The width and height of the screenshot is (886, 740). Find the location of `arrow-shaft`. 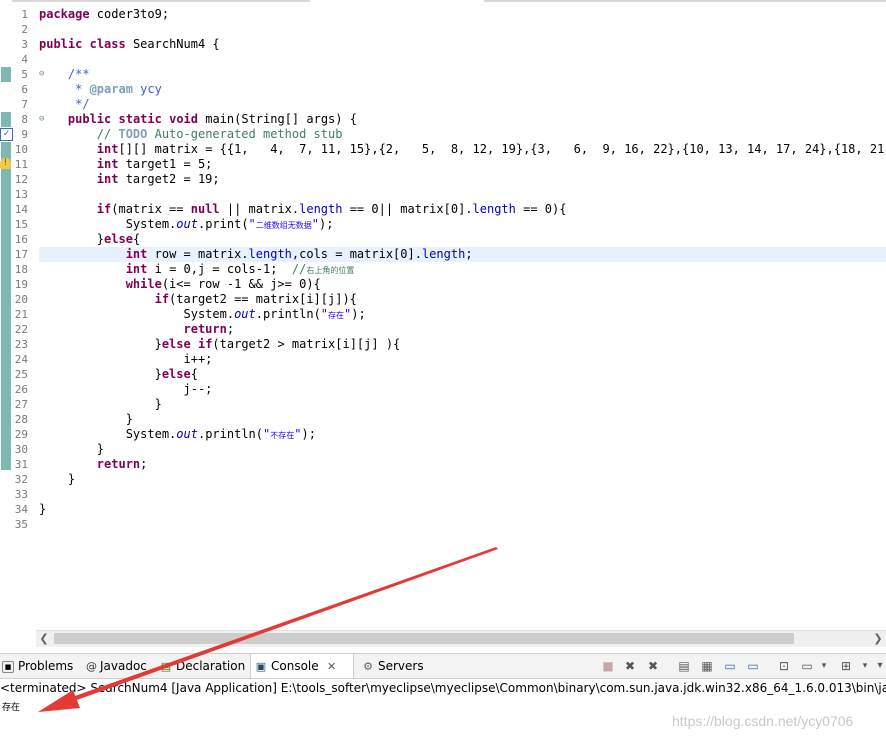

arrow-shaft is located at coordinates (278, 626).